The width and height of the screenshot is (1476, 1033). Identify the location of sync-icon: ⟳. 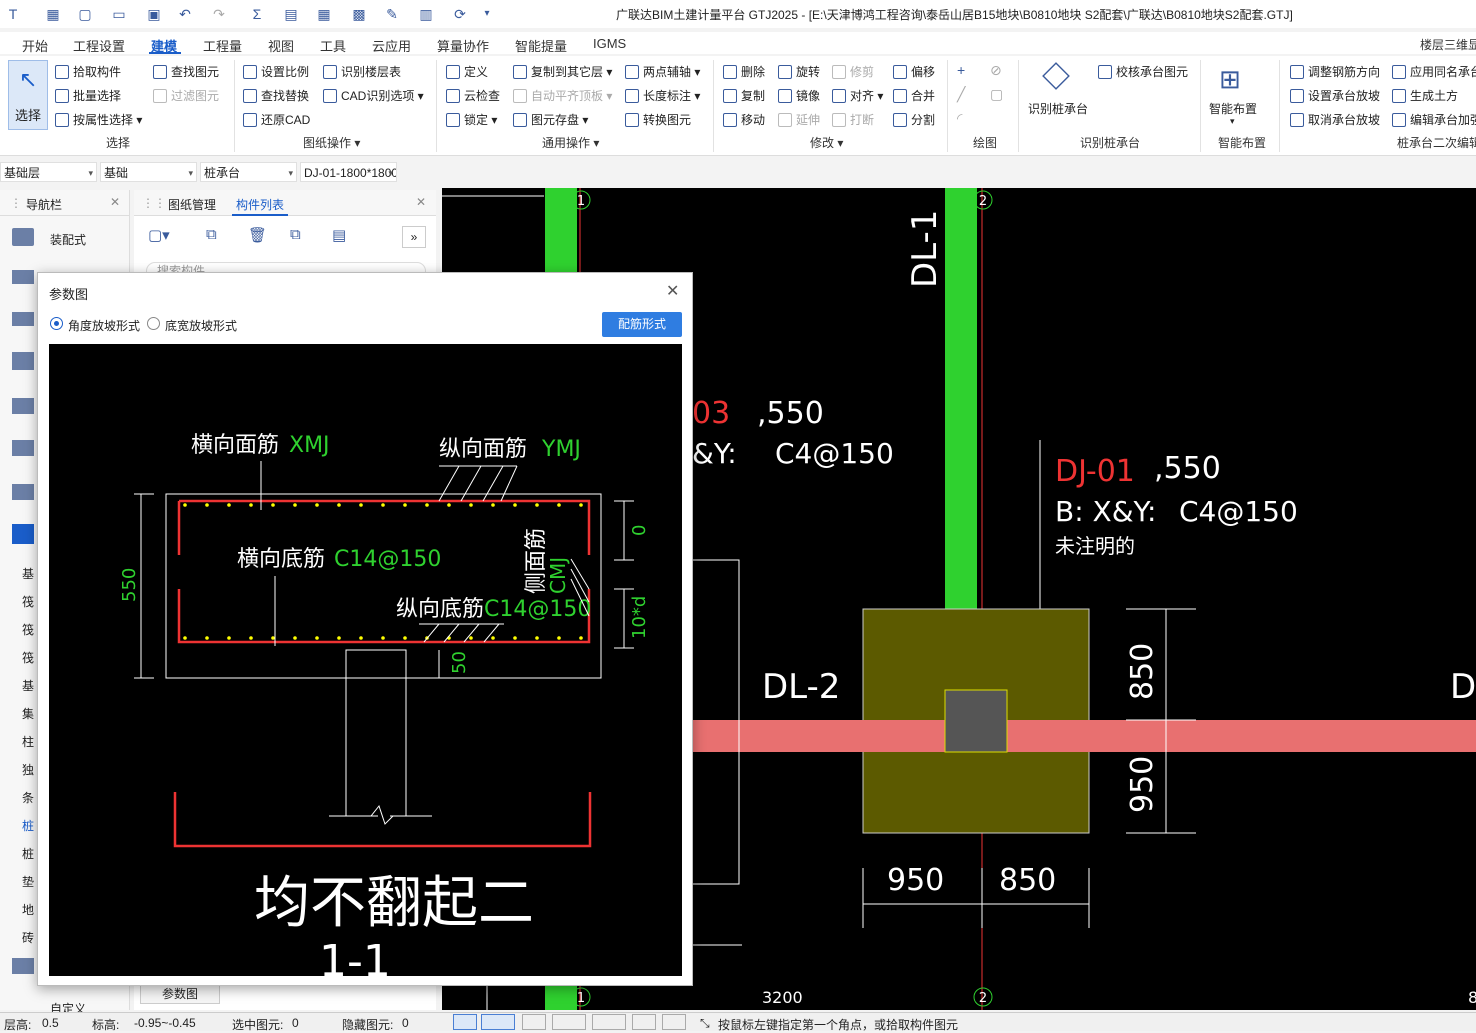
(460, 14).